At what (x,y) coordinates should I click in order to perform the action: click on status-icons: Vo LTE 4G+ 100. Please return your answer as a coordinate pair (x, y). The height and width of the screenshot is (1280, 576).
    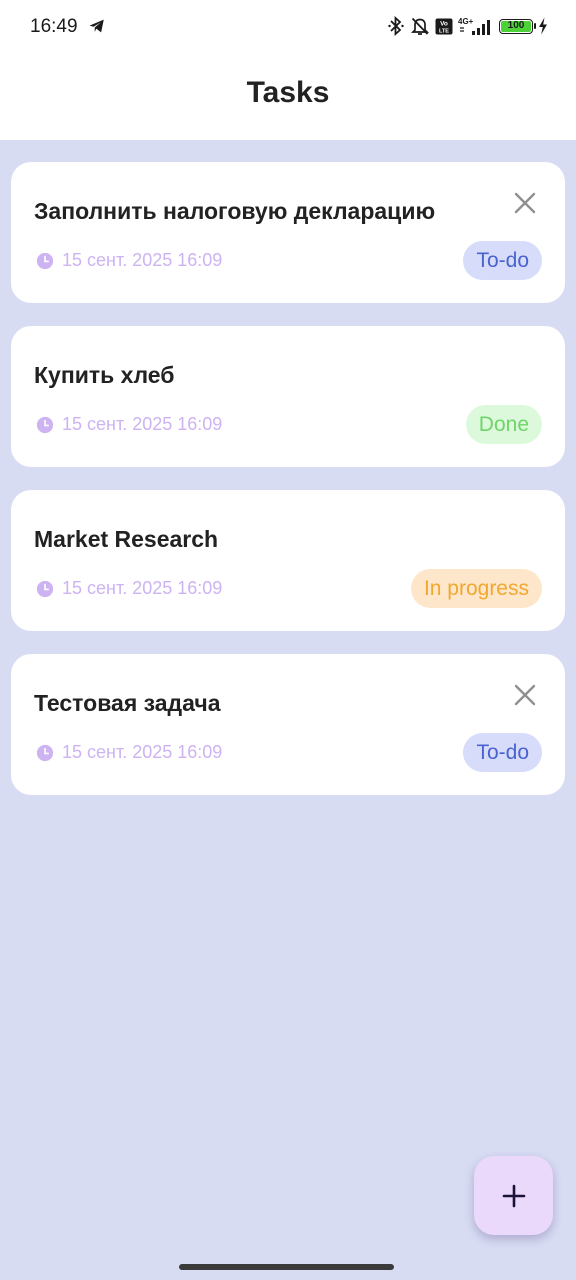
    Looking at the image, I should click on (467, 26).